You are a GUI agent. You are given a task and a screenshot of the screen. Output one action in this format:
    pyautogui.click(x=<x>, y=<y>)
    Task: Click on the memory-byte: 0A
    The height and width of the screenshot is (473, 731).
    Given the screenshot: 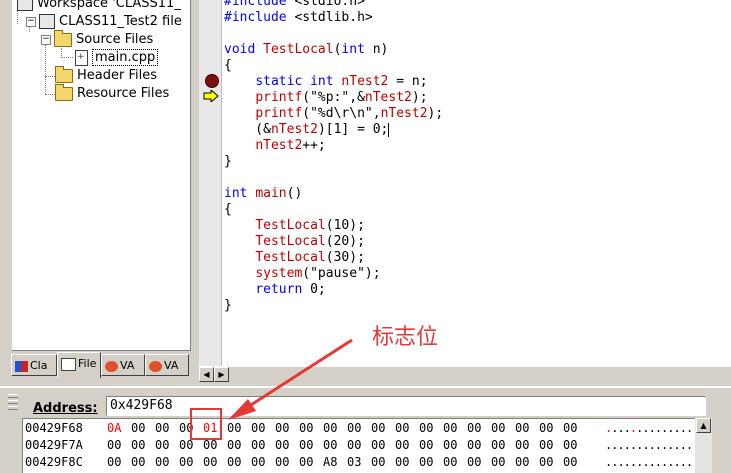 What is the action you would take?
    pyautogui.click(x=119, y=428)
    